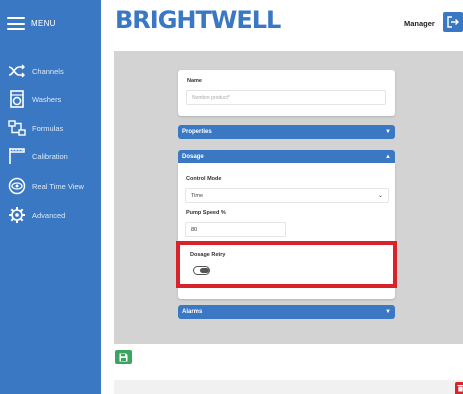  What do you see at coordinates (16, 23) in the screenshot?
I see `hamburger-icon` at bounding box center [16, 23].